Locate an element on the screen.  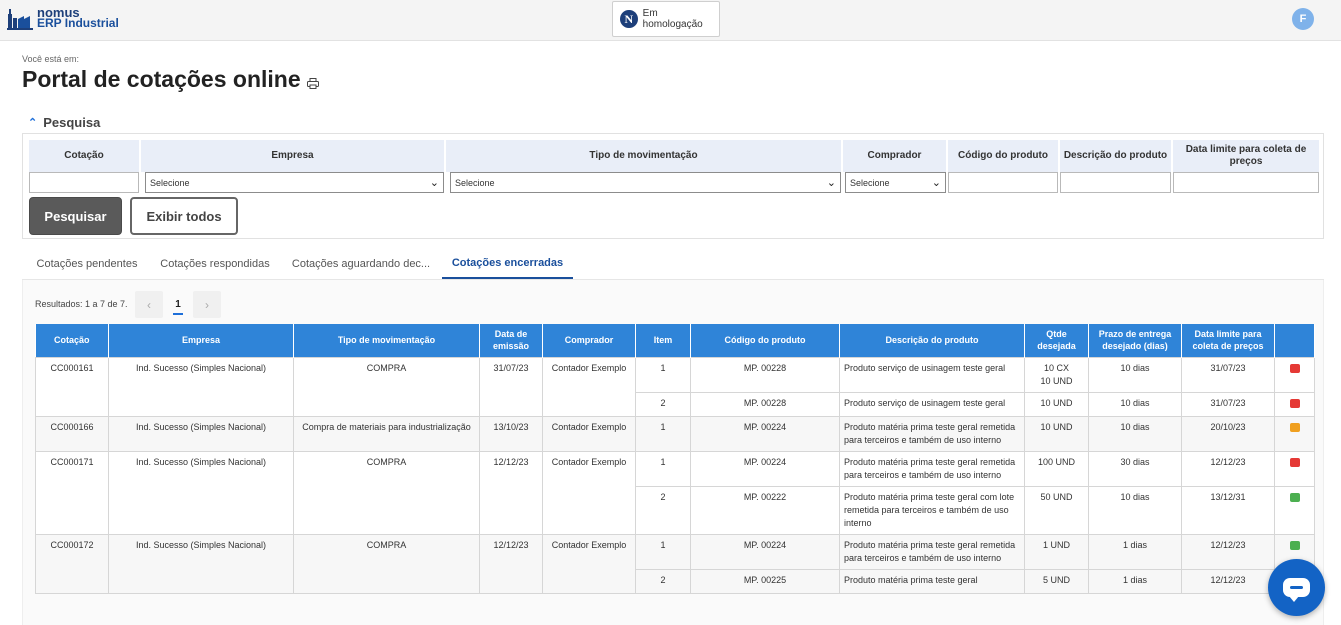
cell-cotacao: CC000161 is located at coordinates (72, 386).